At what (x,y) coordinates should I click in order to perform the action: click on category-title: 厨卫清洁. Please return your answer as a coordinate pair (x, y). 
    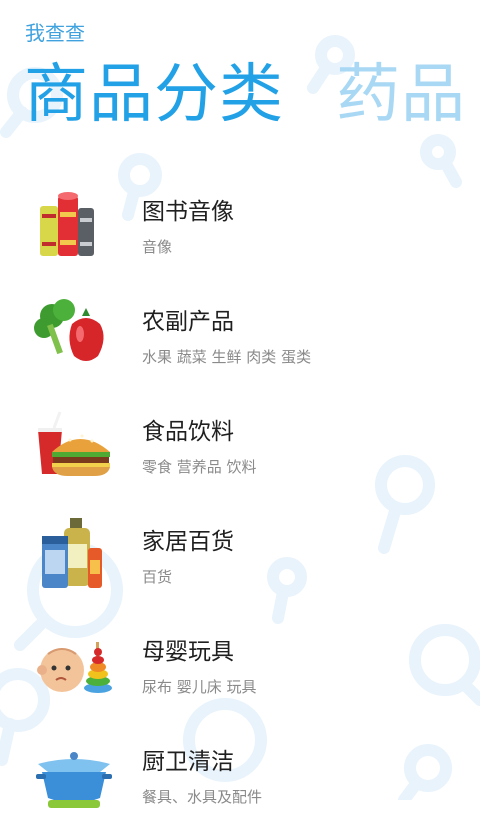
    Looking at the image, I should click on (188, 762).